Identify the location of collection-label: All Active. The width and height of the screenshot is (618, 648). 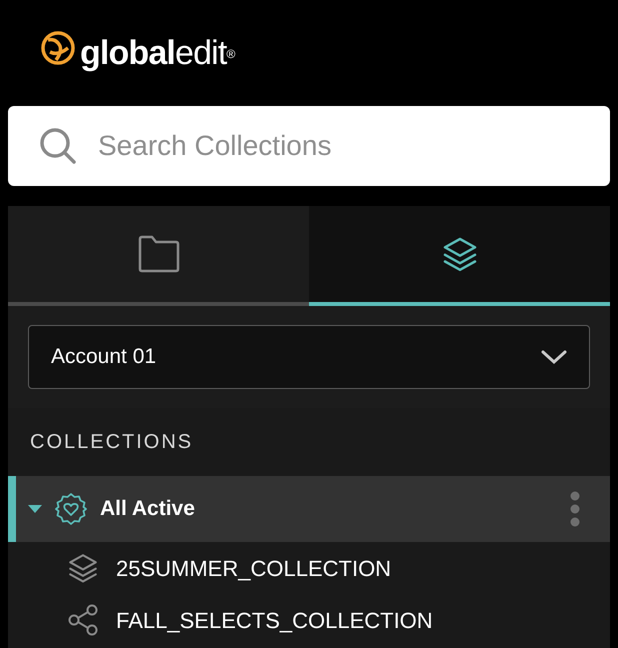
(148, 509).